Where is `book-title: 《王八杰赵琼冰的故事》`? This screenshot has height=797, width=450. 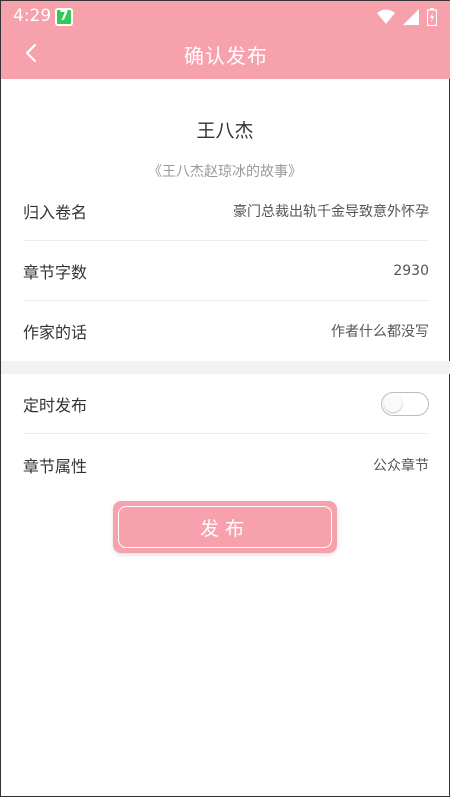
book-title: 《王八杰赵琼冰的故事》 is located at coordinates (225, 172).